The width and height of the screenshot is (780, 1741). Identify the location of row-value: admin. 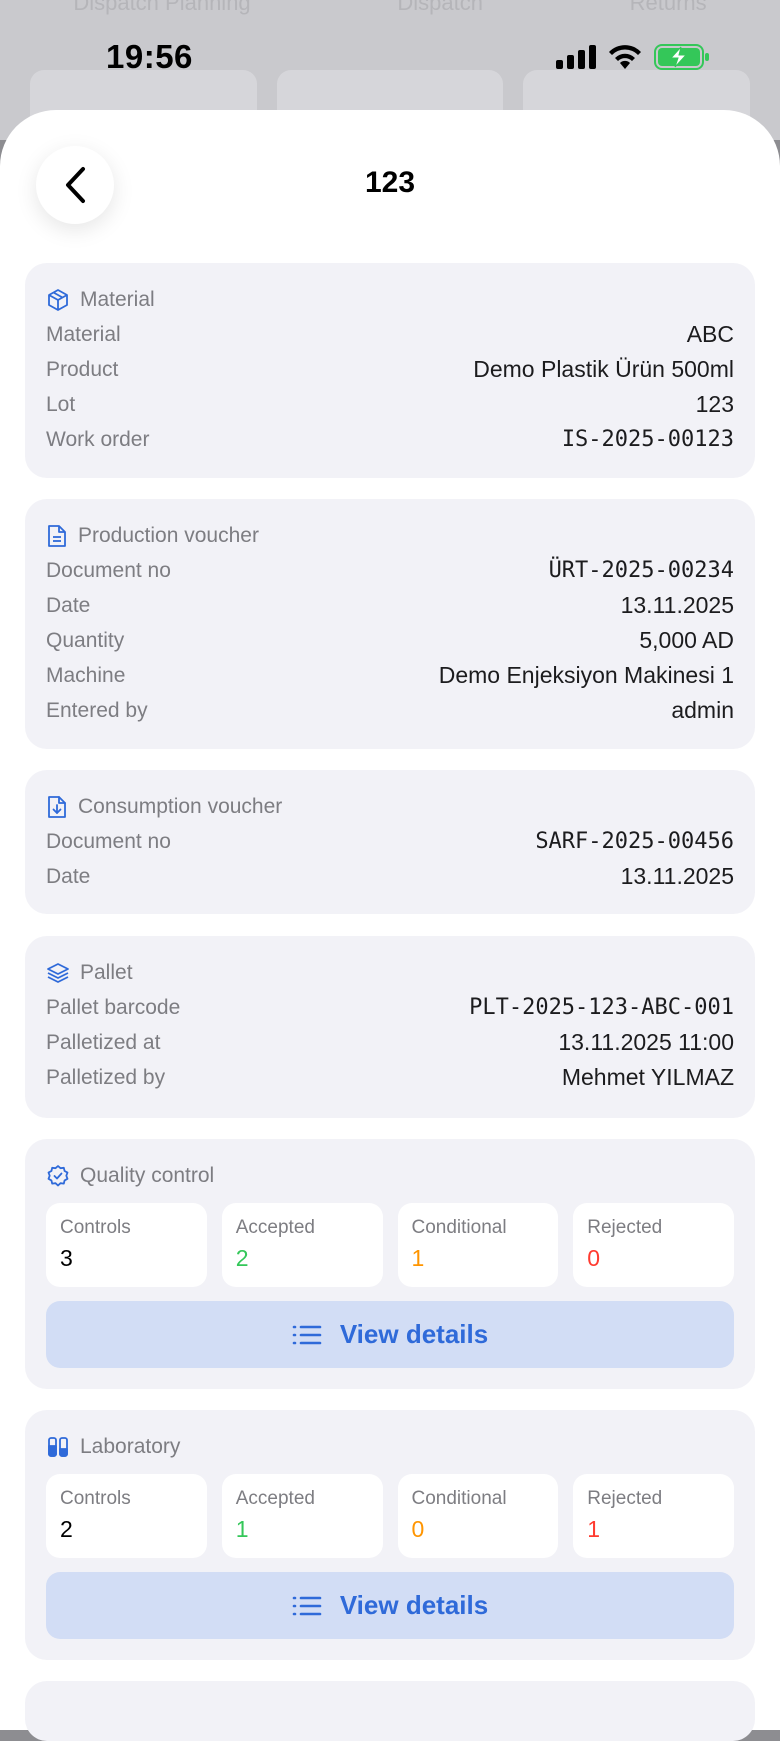
(702, 710).